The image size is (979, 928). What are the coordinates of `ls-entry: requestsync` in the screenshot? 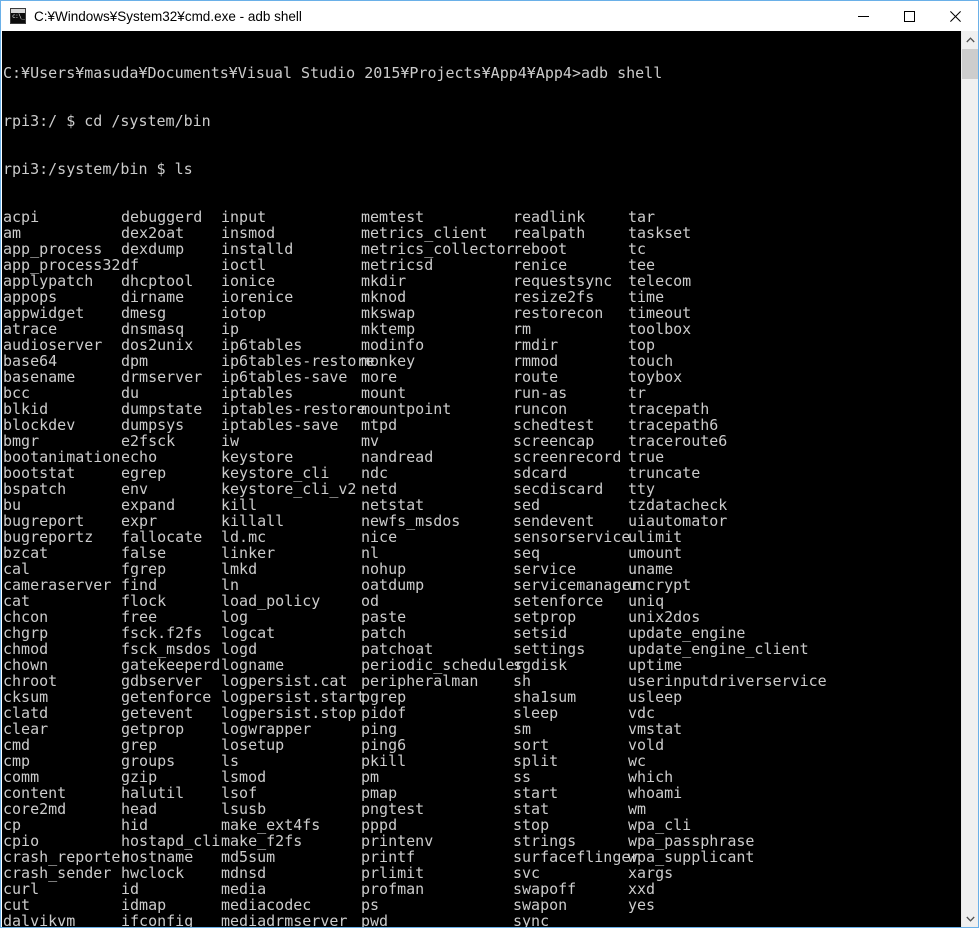 It's located at (563, 281).